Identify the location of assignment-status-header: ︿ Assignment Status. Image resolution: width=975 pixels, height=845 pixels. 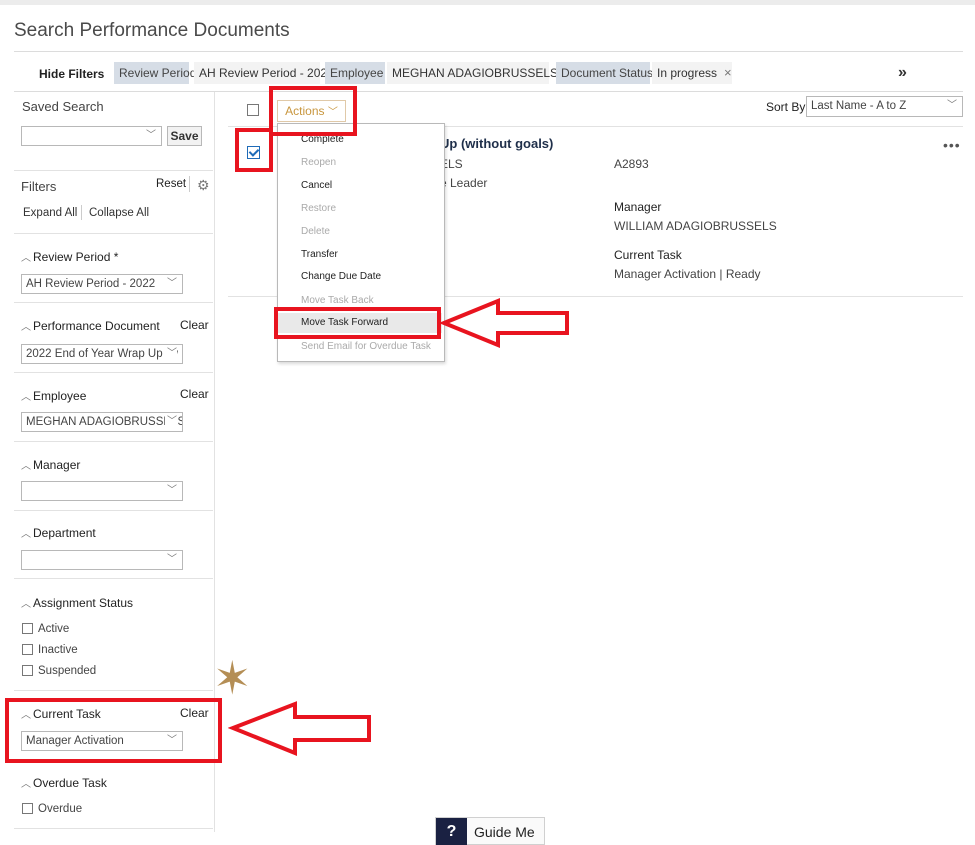
(77, 602).